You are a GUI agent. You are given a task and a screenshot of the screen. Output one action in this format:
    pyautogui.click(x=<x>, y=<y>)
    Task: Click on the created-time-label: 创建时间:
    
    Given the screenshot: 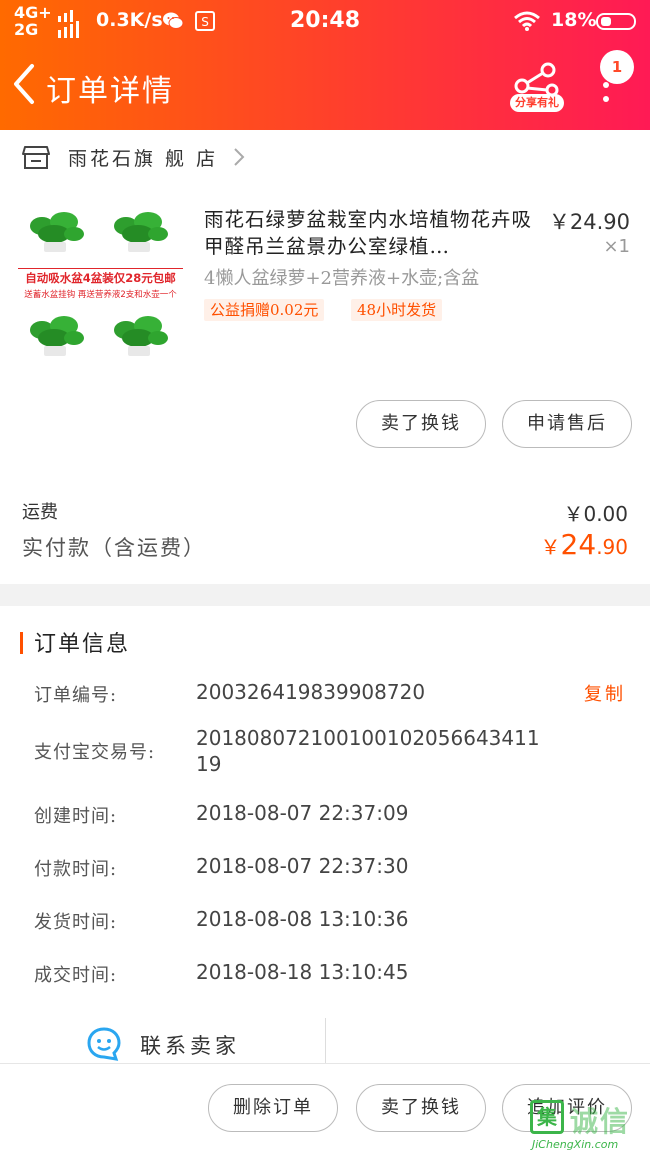 What is the action you would take?
    pyautogui.click(x=76, y=816)
    